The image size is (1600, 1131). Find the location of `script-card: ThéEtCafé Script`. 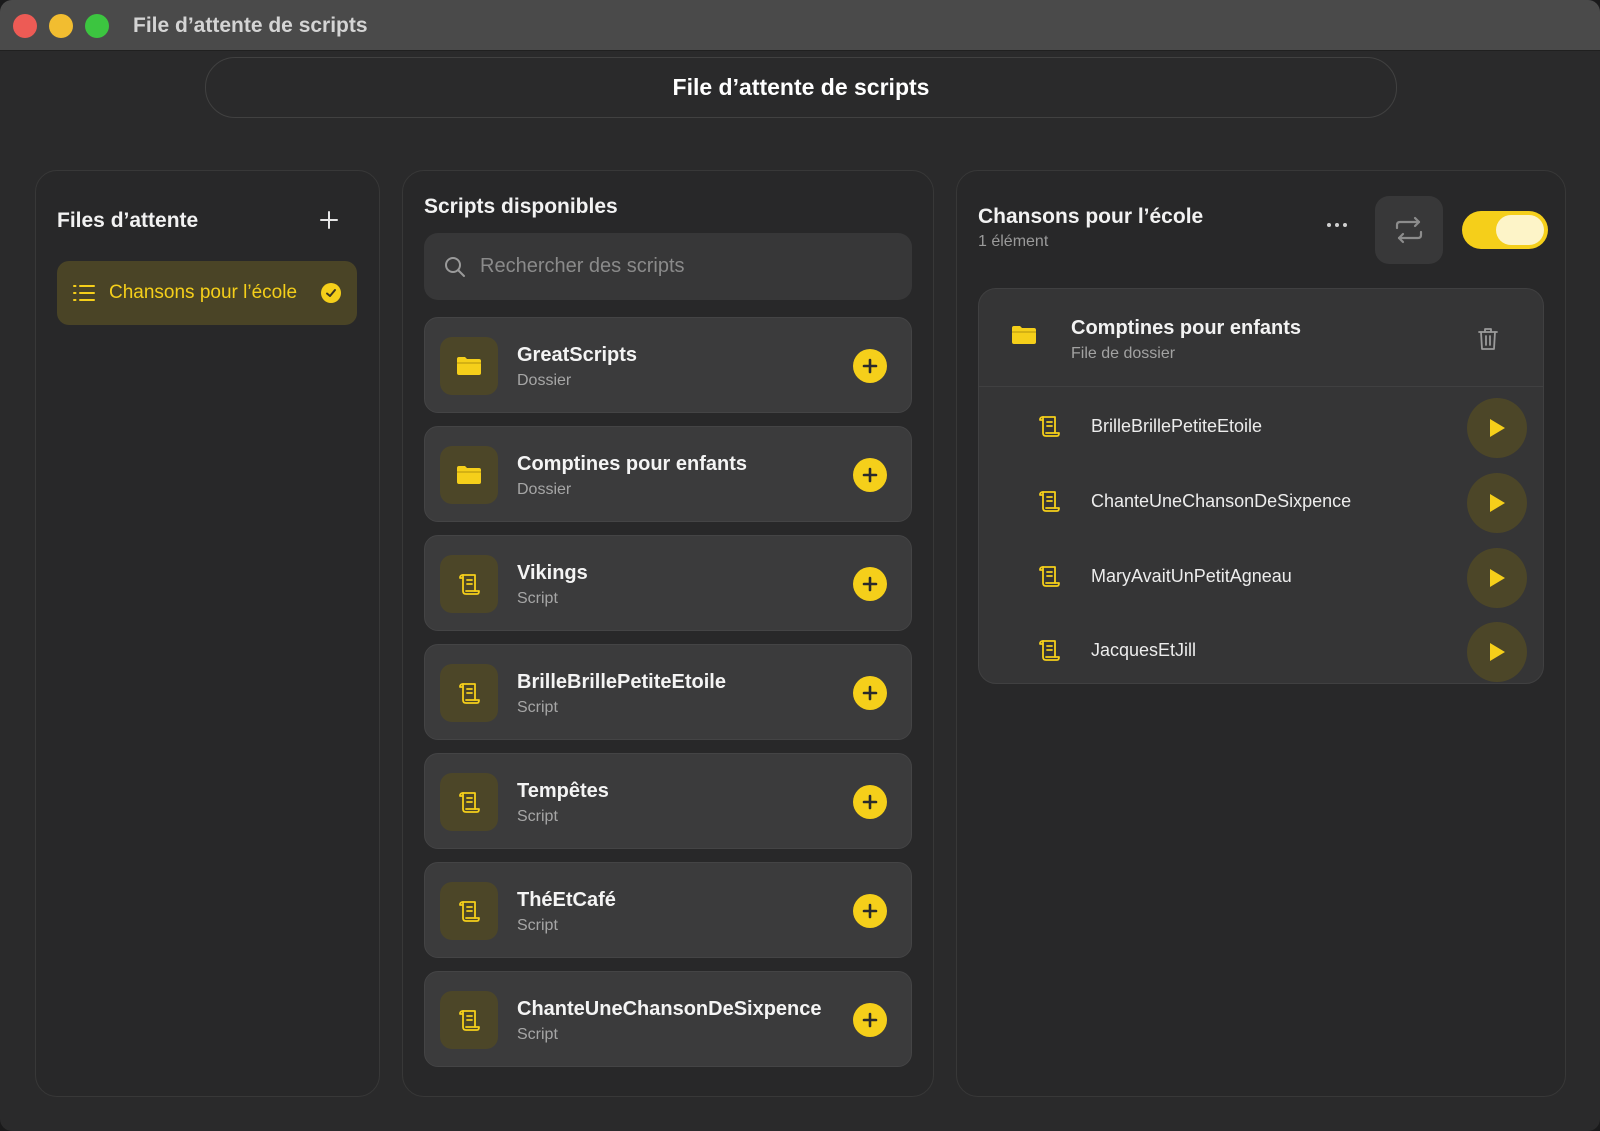

script-card: ThéEtCafé Script is located at coordinates (668, 910).